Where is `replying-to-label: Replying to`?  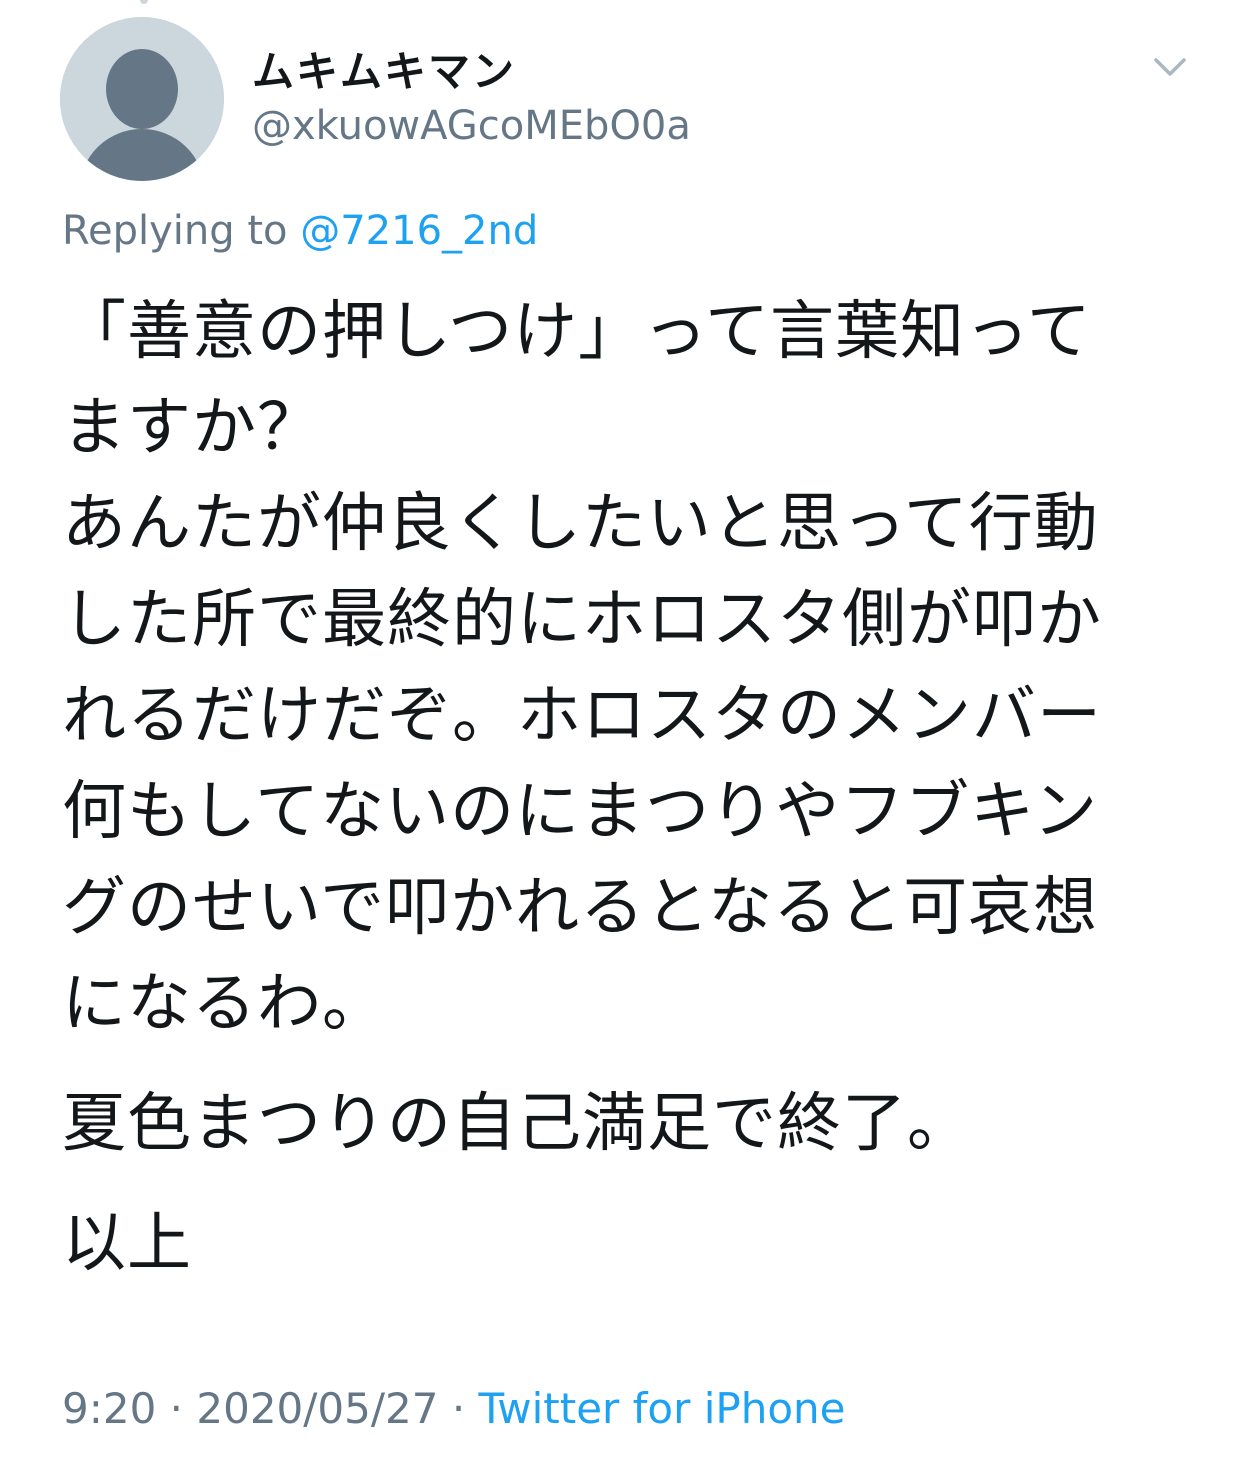
replying-to-label: Replying to is located at coordinates (181, 231).